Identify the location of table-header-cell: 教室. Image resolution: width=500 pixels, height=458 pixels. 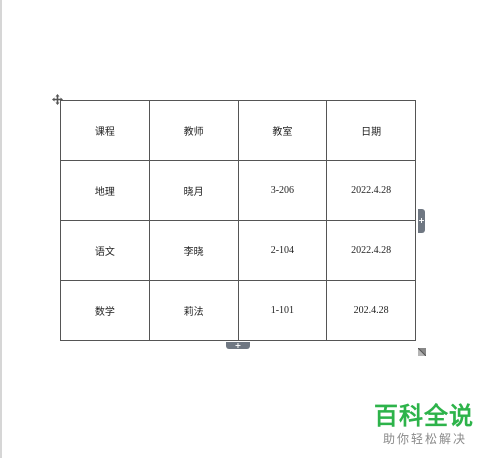
(282, 130).